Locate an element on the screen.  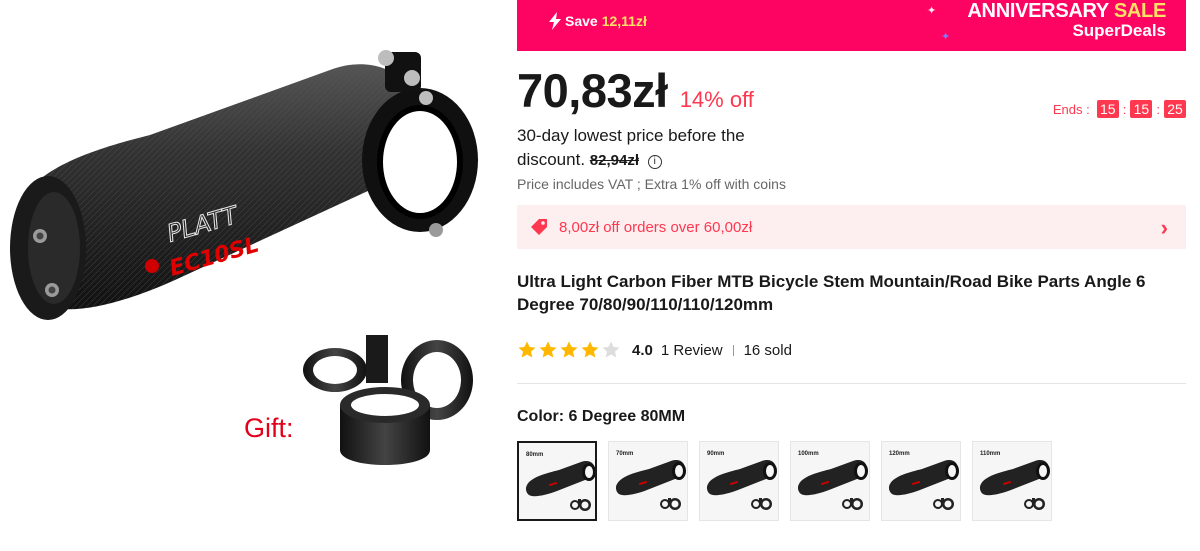
review-count-link: 1 Review is located at coordinates (692, 350).